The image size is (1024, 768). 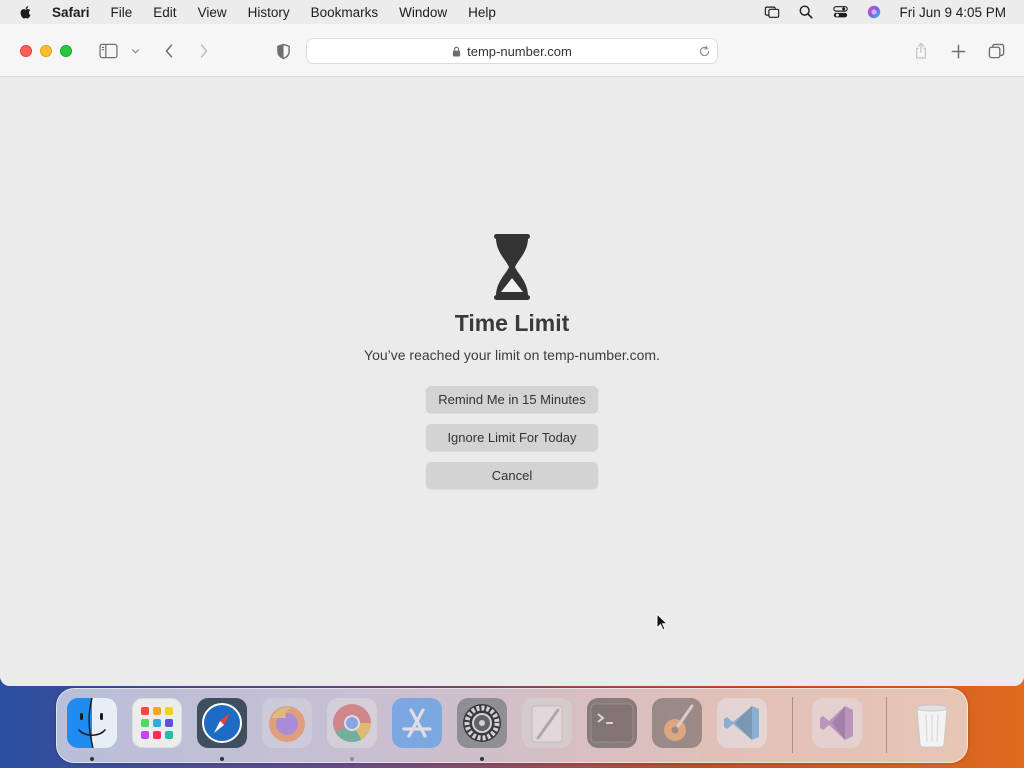 I want to click on dock-terminal-icon, so click(x=612, y=723).